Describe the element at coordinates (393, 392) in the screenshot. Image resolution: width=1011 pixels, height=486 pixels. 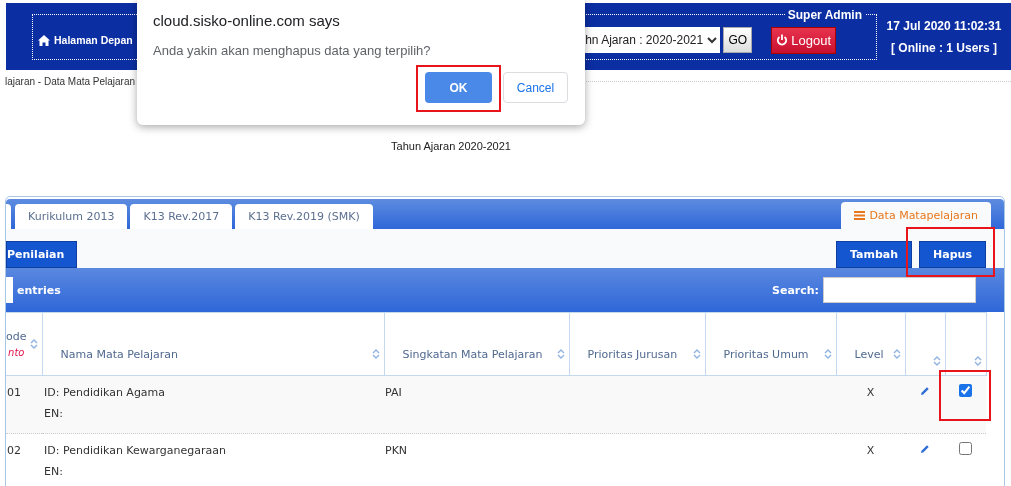
I see `abbreviation-cell: PAI` at that location.